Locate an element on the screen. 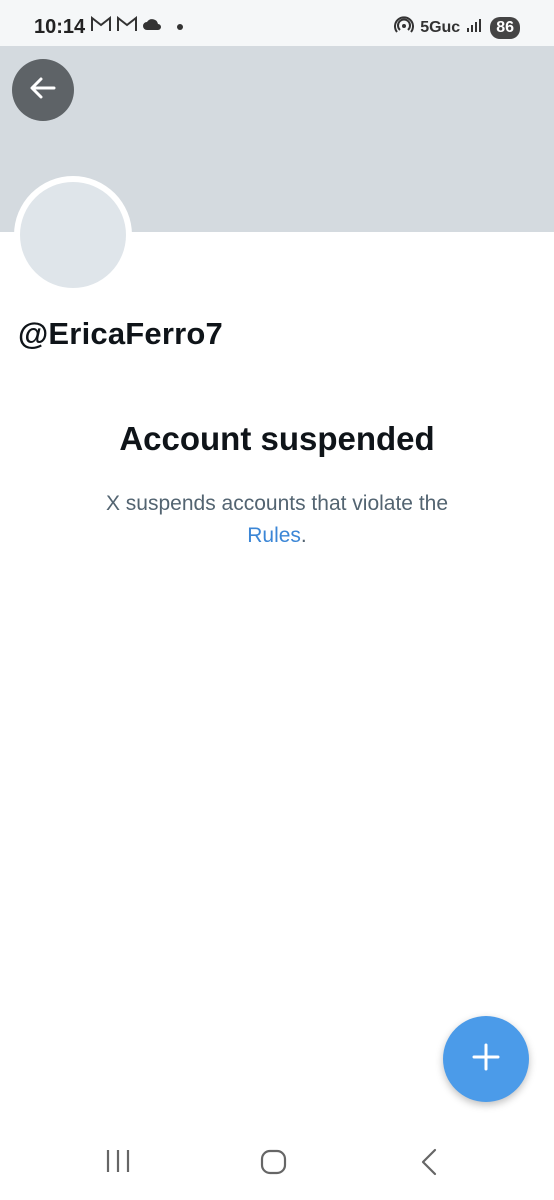 The height and width of the screenshot is (1200, 554). cloud-icon is located at coordinates (152, 26).